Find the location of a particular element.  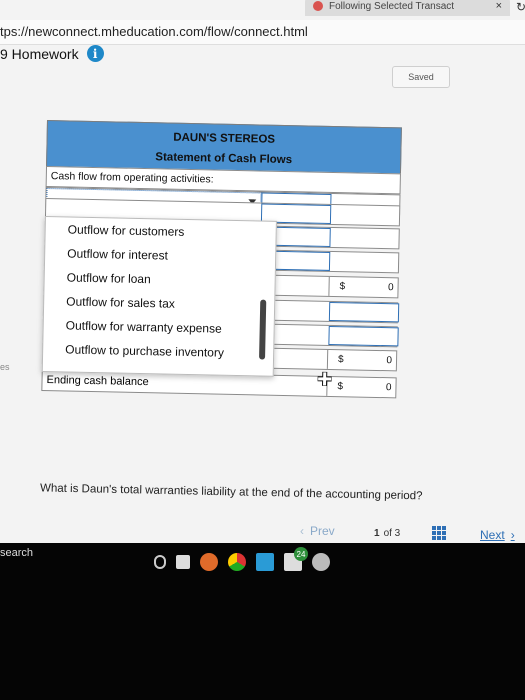

ending-label: Ending cash balance is located at coordinates (97, 381).